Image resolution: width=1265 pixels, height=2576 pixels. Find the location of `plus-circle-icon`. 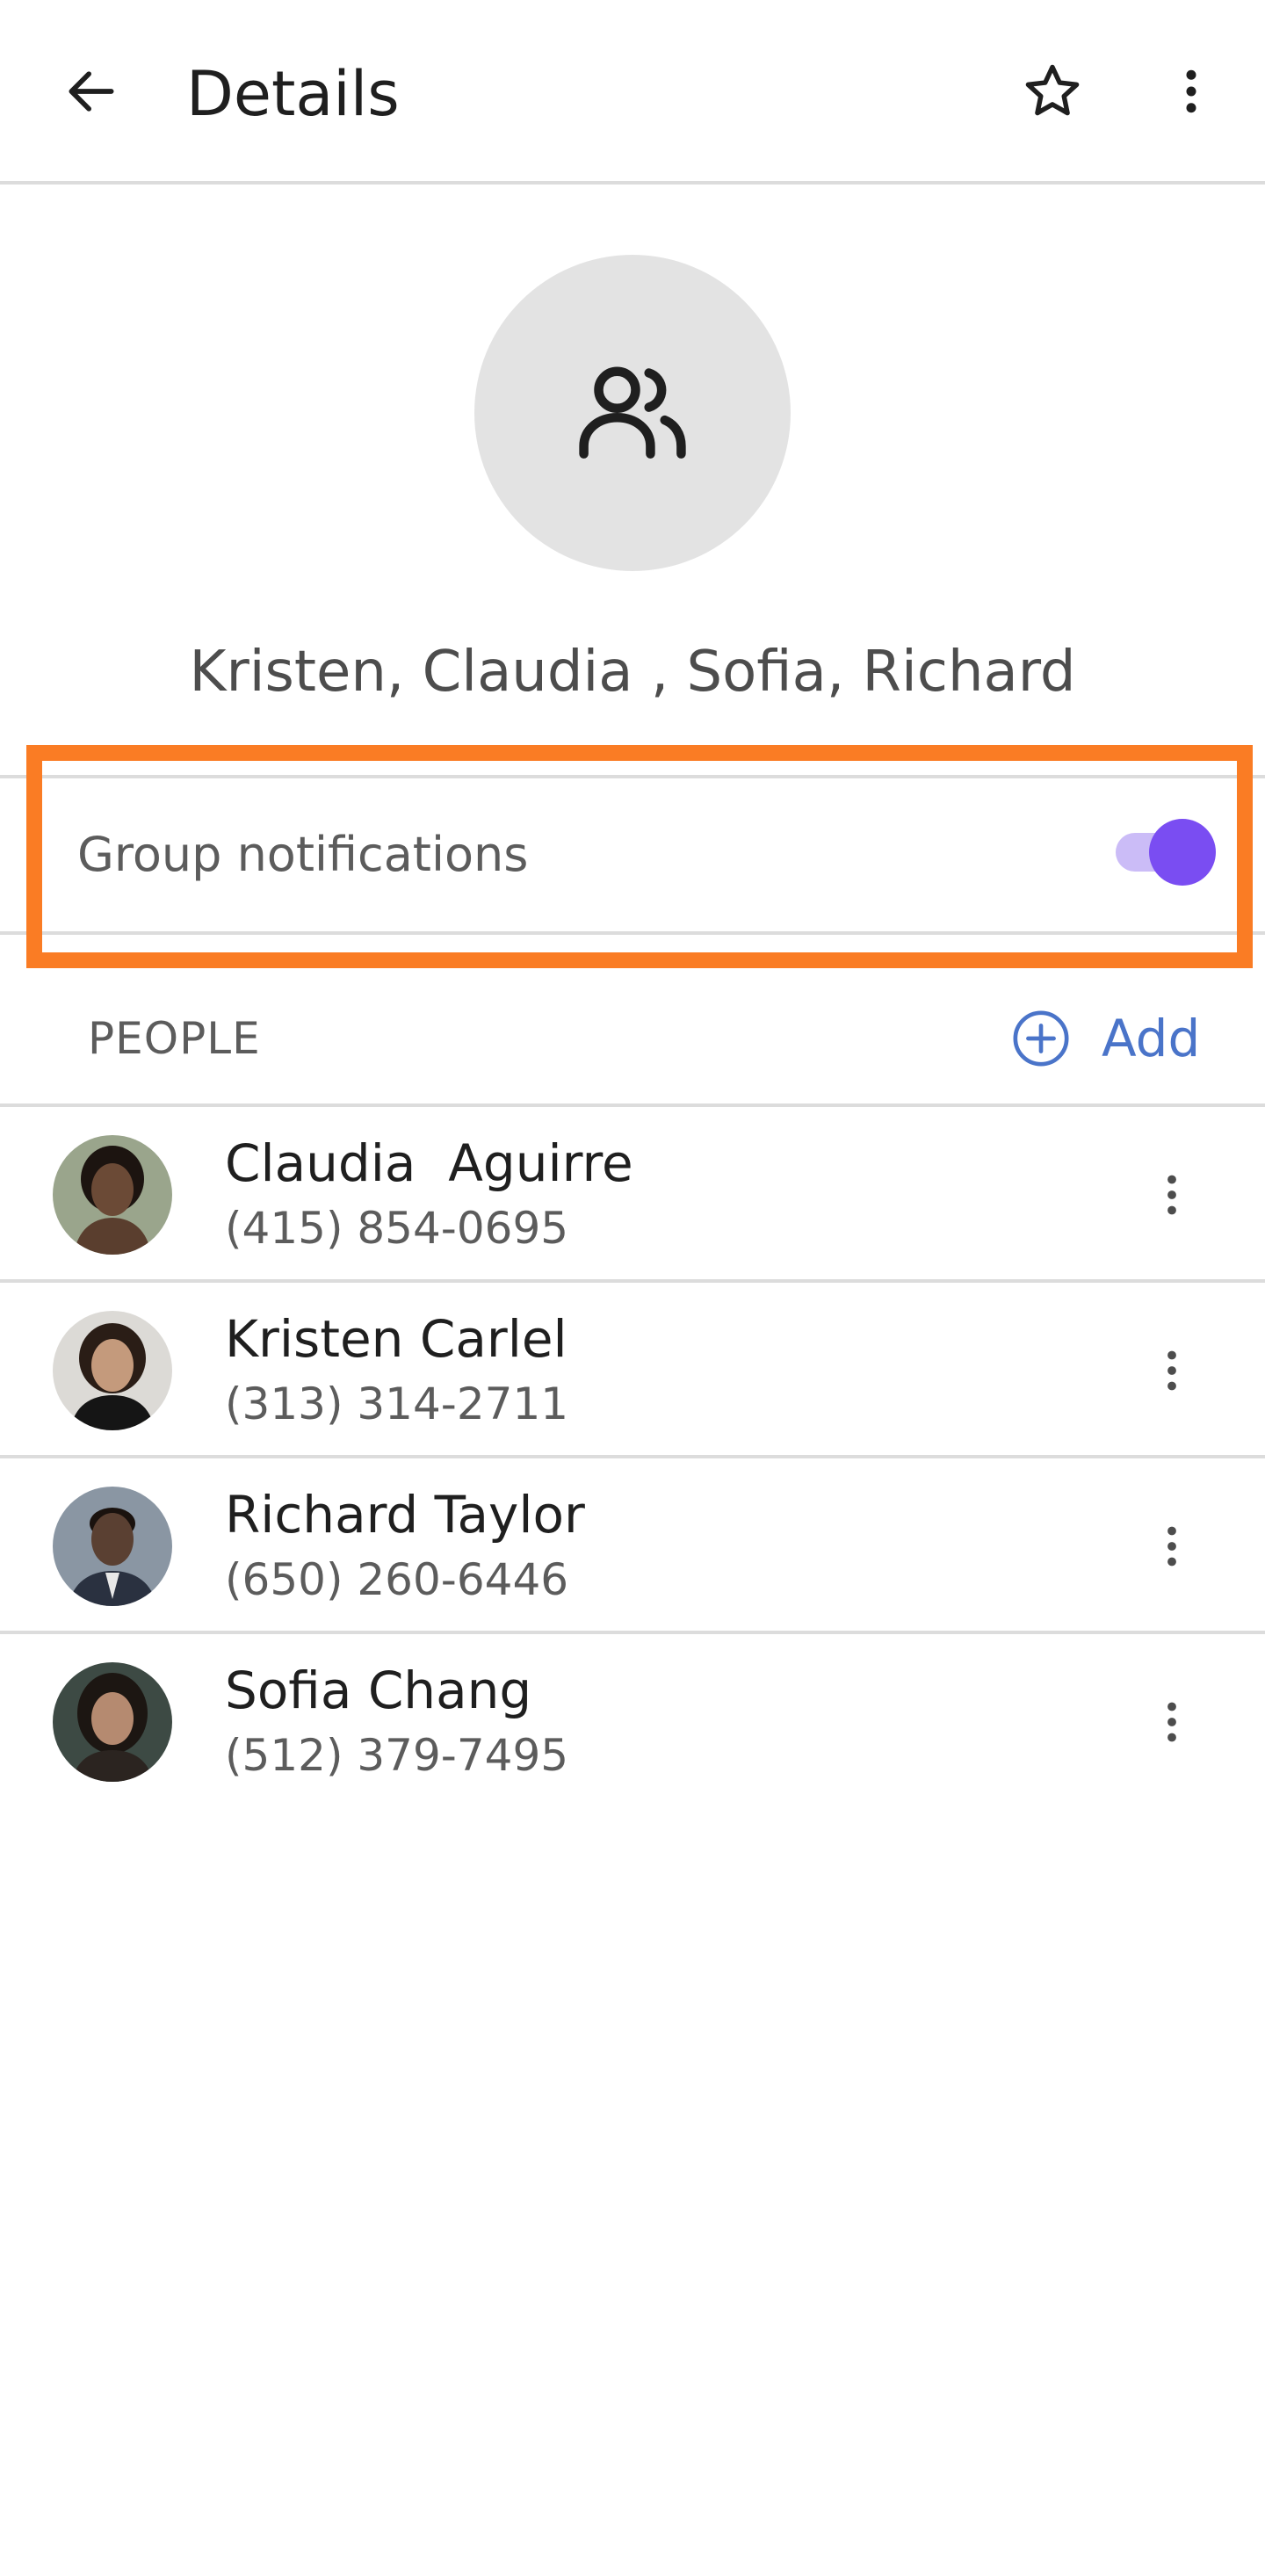

plus-circle-icon is located at coordinates (1041, 1038).